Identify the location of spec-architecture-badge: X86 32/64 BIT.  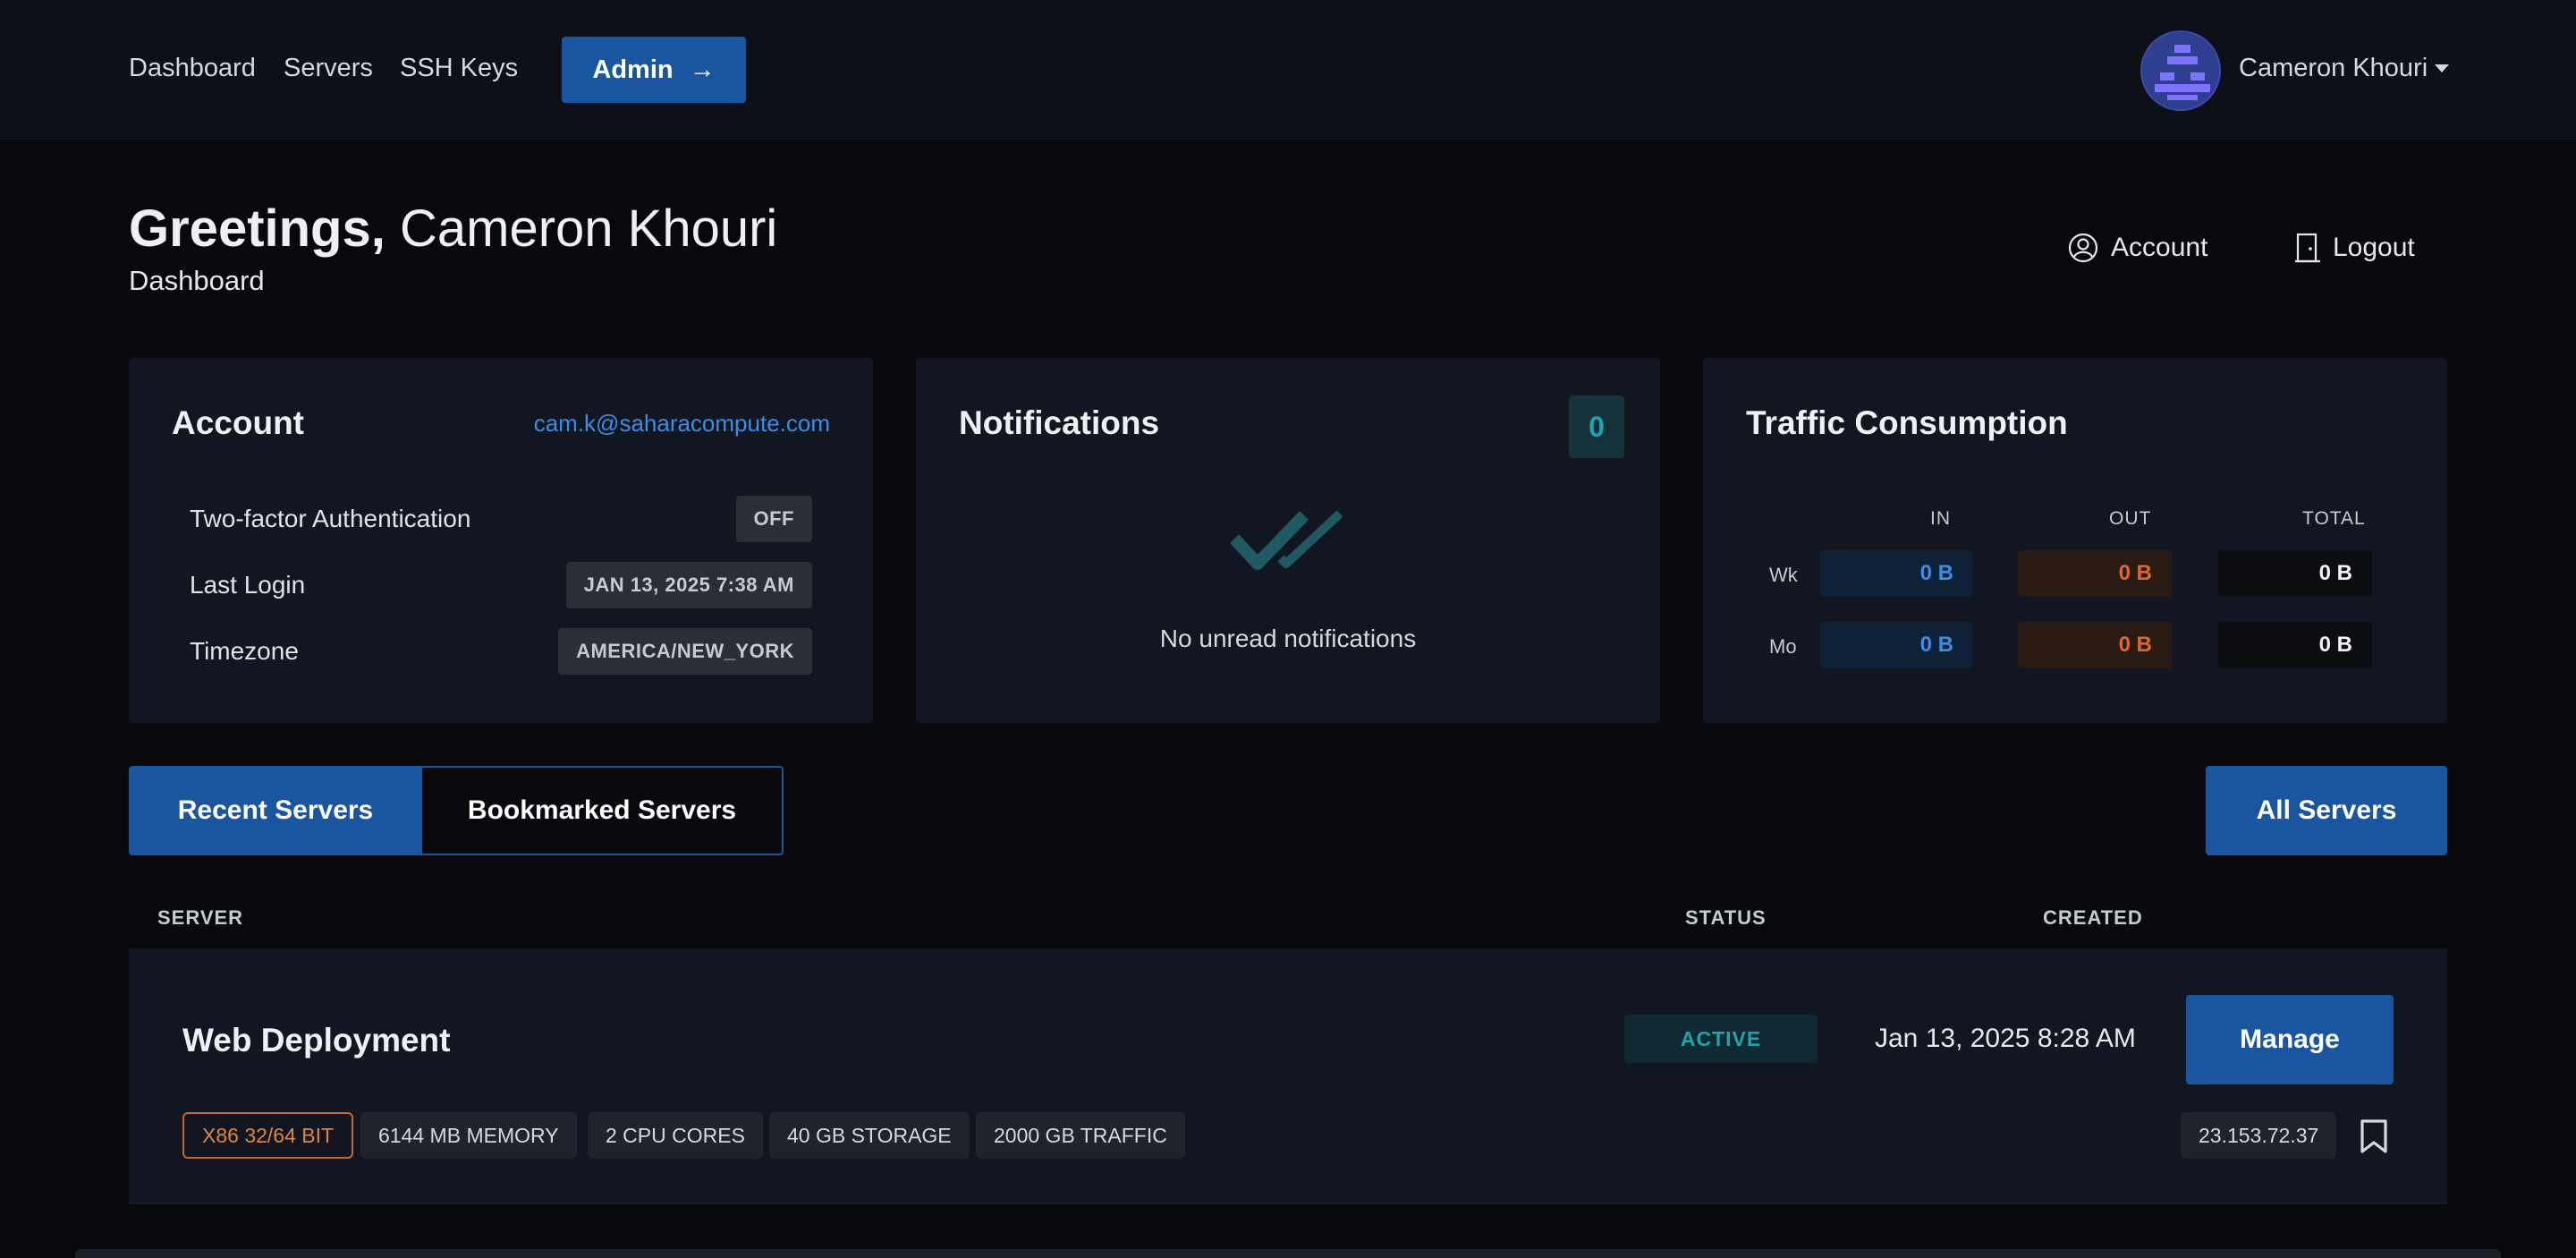
(268, 1135).